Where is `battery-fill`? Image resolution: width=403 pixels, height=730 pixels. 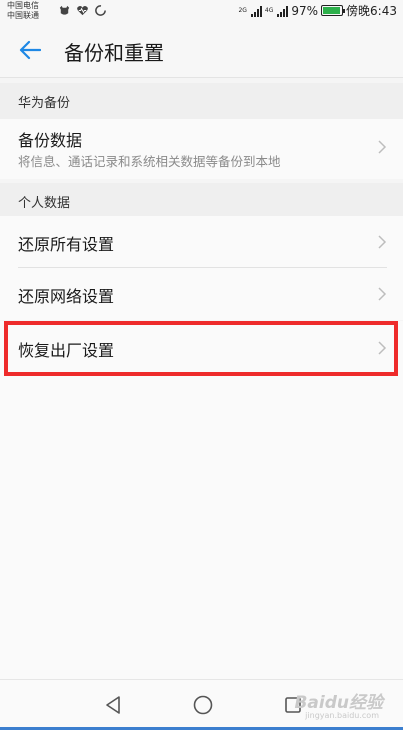 battery-fill is located at coordinates (332, 10).